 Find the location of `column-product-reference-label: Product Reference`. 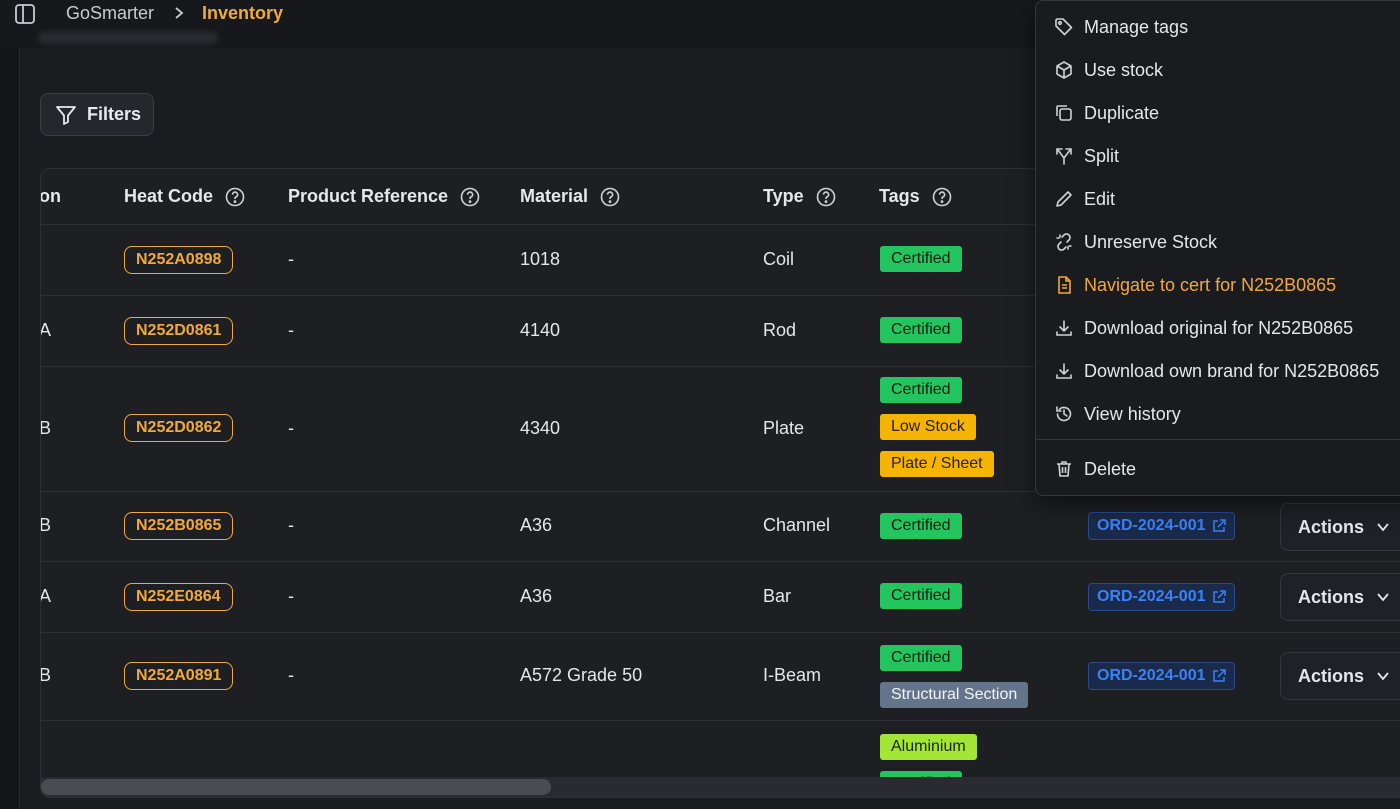

column-product-reference-label: Product Reference is located at coordinates (368, 196).